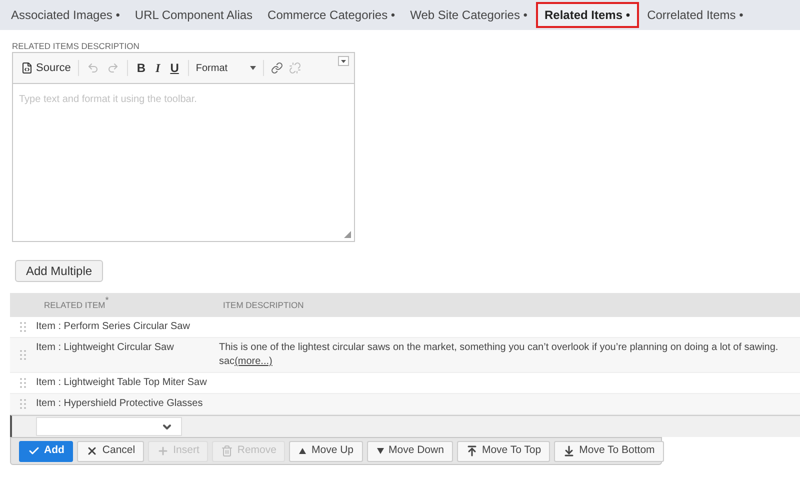 The image size is (800, 485). I want to click on table-row: Item : Hypershield Protective Glasses, so click(405, 404).